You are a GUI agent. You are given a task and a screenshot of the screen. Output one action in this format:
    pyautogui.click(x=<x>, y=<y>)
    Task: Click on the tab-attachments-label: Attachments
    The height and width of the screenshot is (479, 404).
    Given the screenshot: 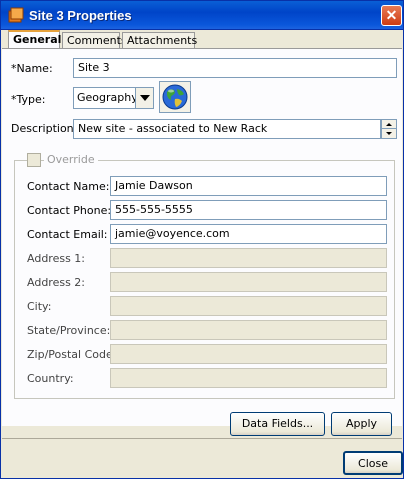 What is the action you would take?
    pyautogui.click(x=162, y=40)
    